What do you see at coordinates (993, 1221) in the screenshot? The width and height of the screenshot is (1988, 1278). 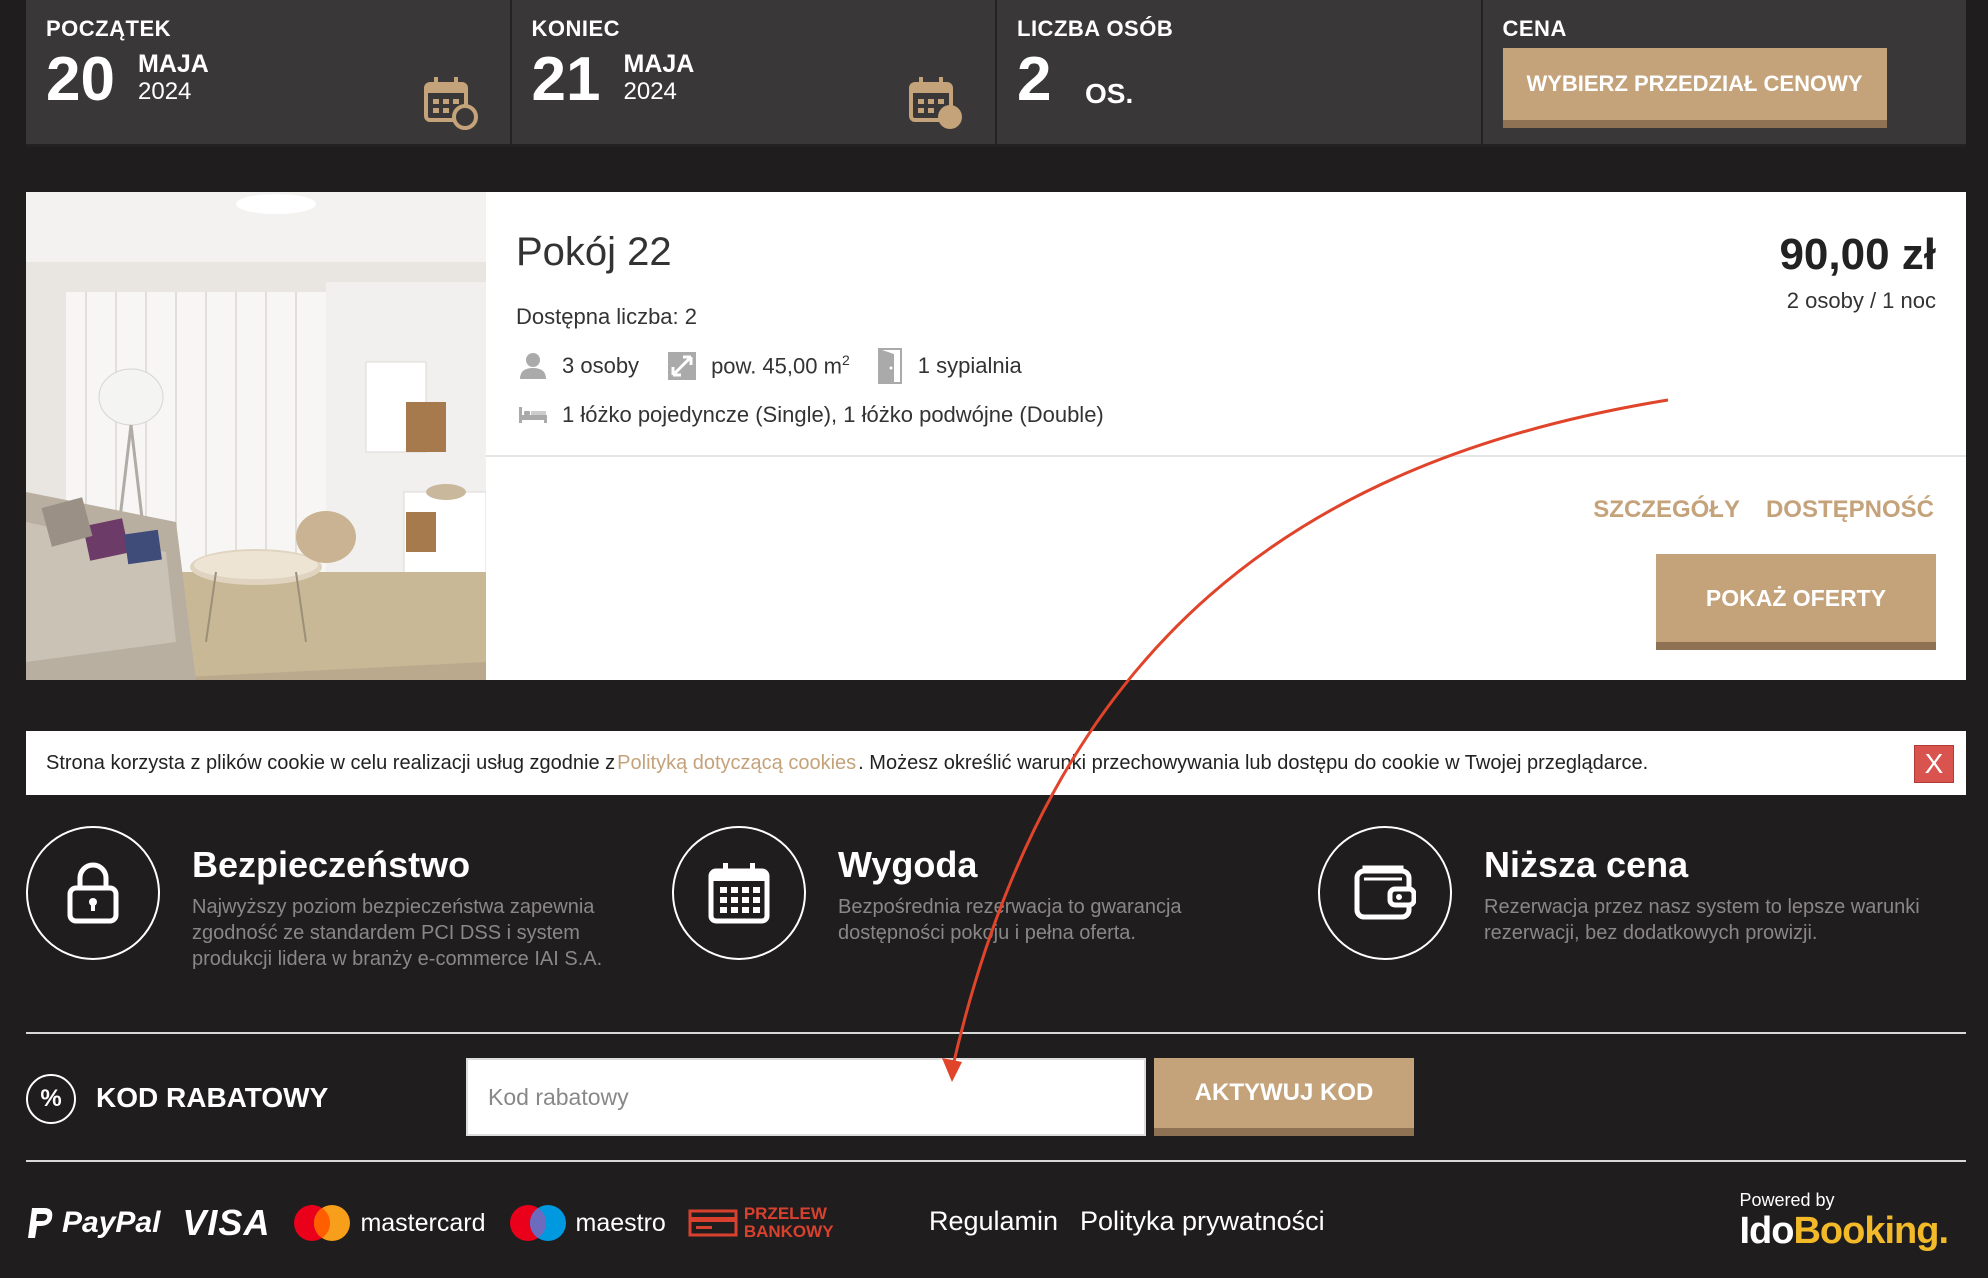 I see `terms-link: Regulamin` at bounding box center [993, 1221].